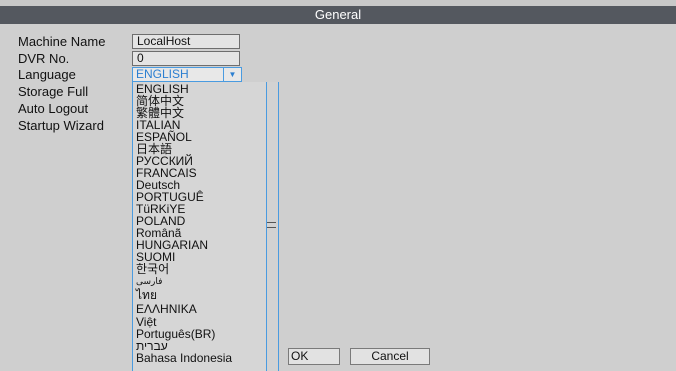  Describe the element at coordinates (162, 74) in the screenshot. I see `language-selected-value: ENGLISH` at that location.